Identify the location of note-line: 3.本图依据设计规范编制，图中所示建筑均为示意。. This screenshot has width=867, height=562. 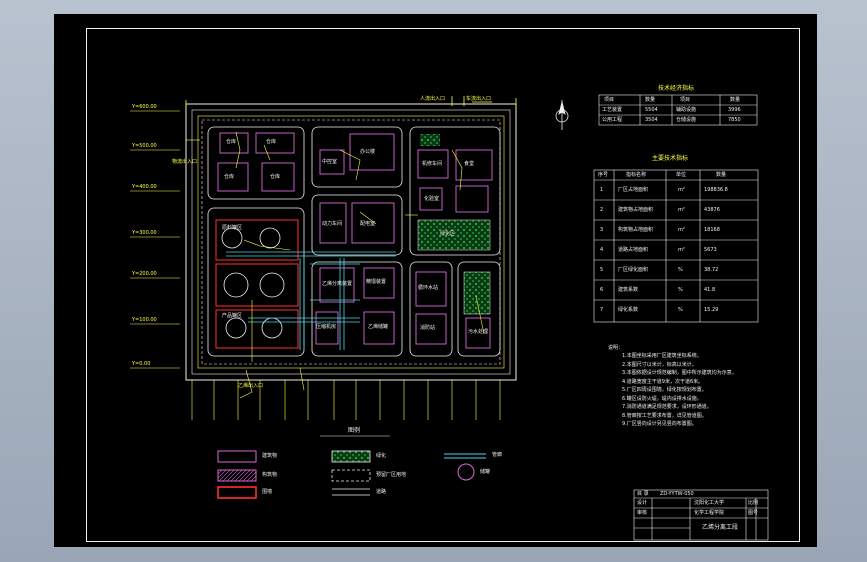
(679, 373).